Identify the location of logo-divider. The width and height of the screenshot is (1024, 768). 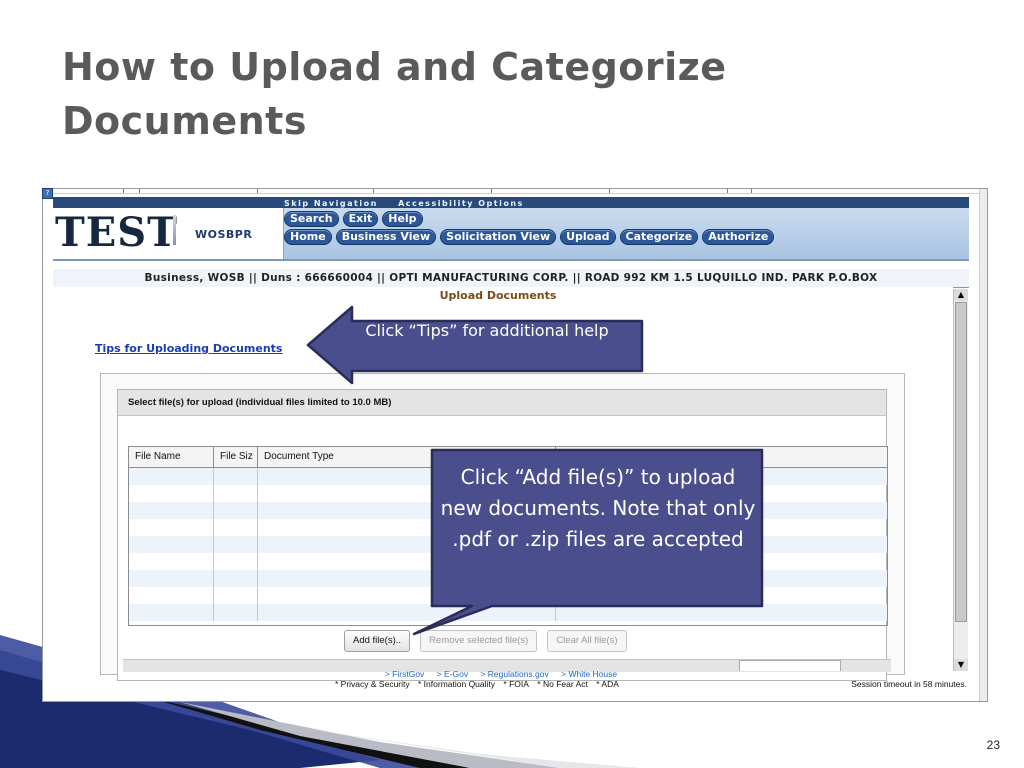
(174, 230).